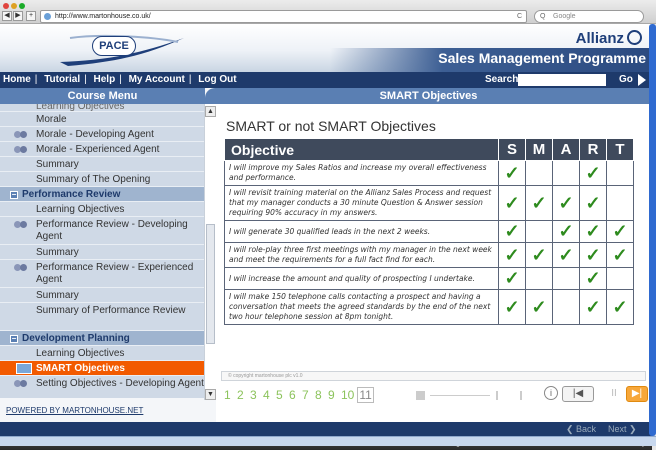 This screenshot has width=656, height=450. What do you see at coordinates (102, 274) in the screenshot?
I see `sidebar-item: Performance Review - Experienced Agent` at bounding box center [102, 274].